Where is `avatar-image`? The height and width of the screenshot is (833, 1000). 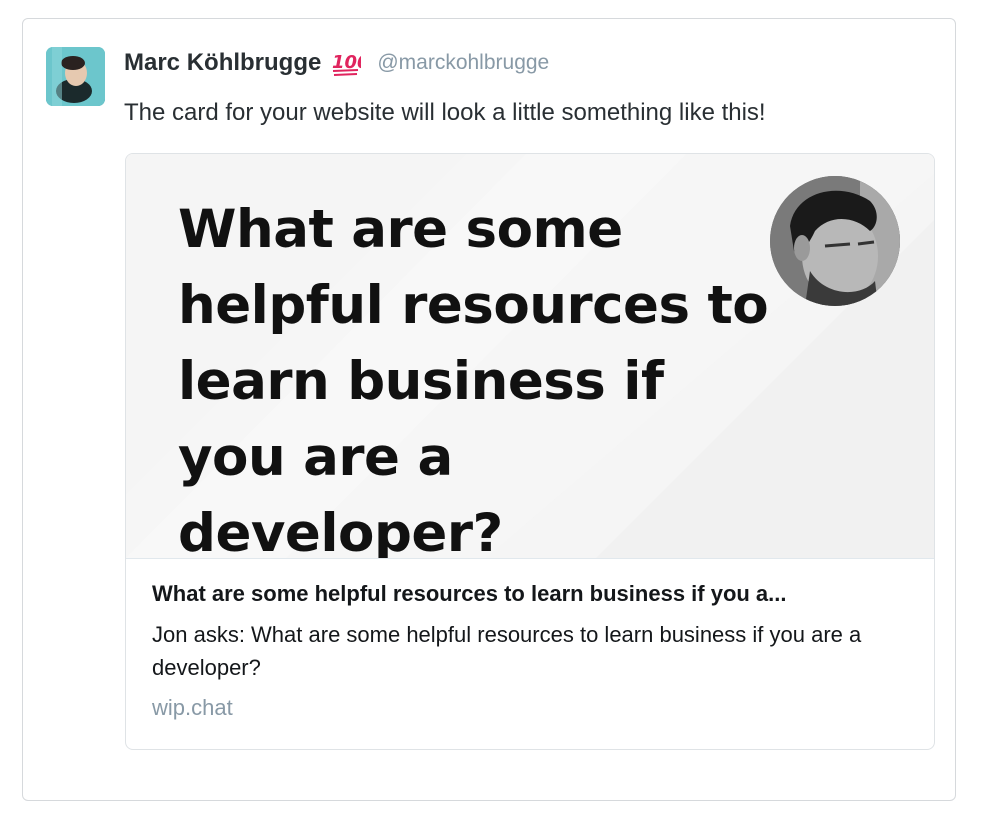 avatar-image is located at coordinates (75, 76).